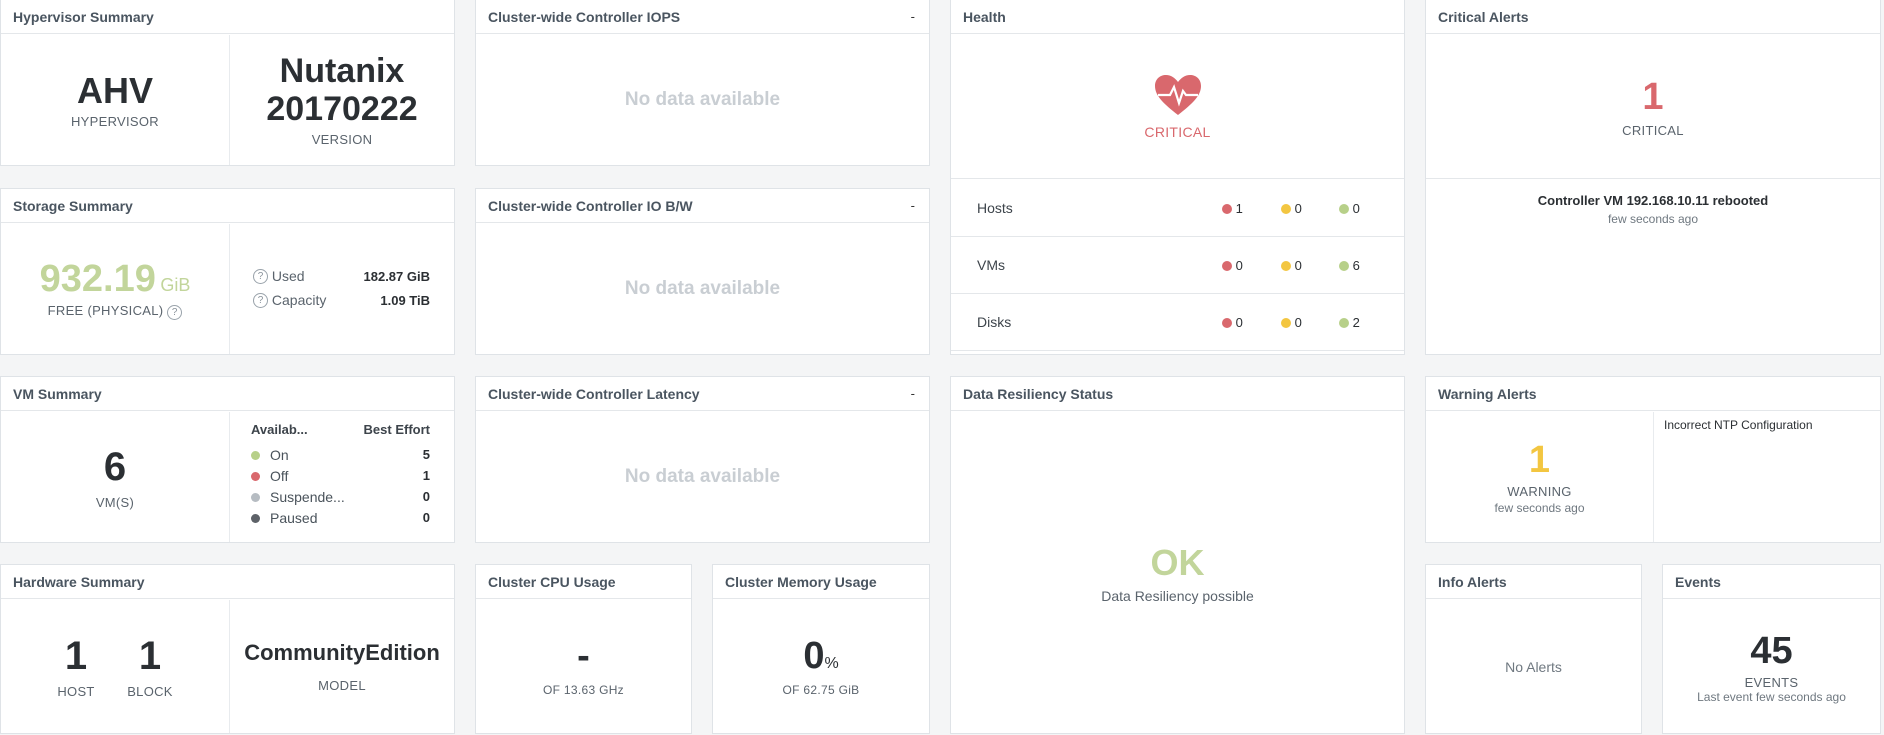 This screenshot has height=735, width=1884. I want to click on vm-status-row: Suspende... 0, so click(340, 496).